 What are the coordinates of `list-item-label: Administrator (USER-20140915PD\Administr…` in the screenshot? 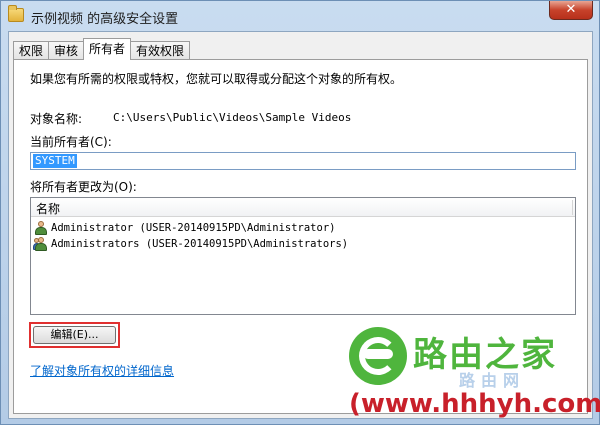 It's located at (193, 228).